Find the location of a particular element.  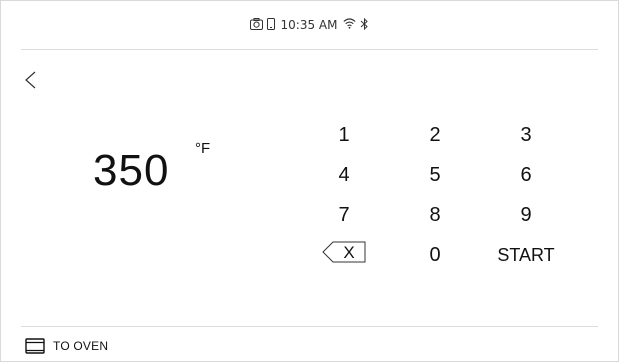

key-5: 5 is located at coordinates (435, 175).